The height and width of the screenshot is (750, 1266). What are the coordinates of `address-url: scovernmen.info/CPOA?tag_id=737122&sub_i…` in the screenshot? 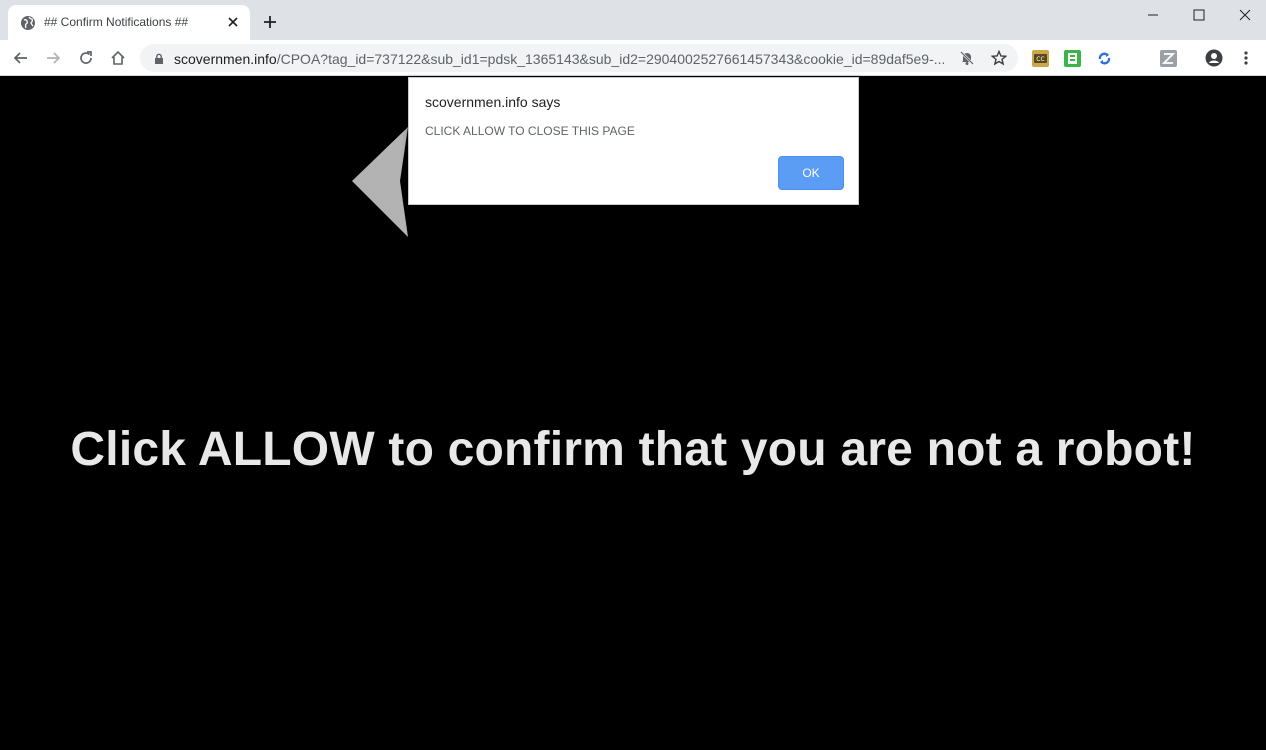 It's located at (559, 59).